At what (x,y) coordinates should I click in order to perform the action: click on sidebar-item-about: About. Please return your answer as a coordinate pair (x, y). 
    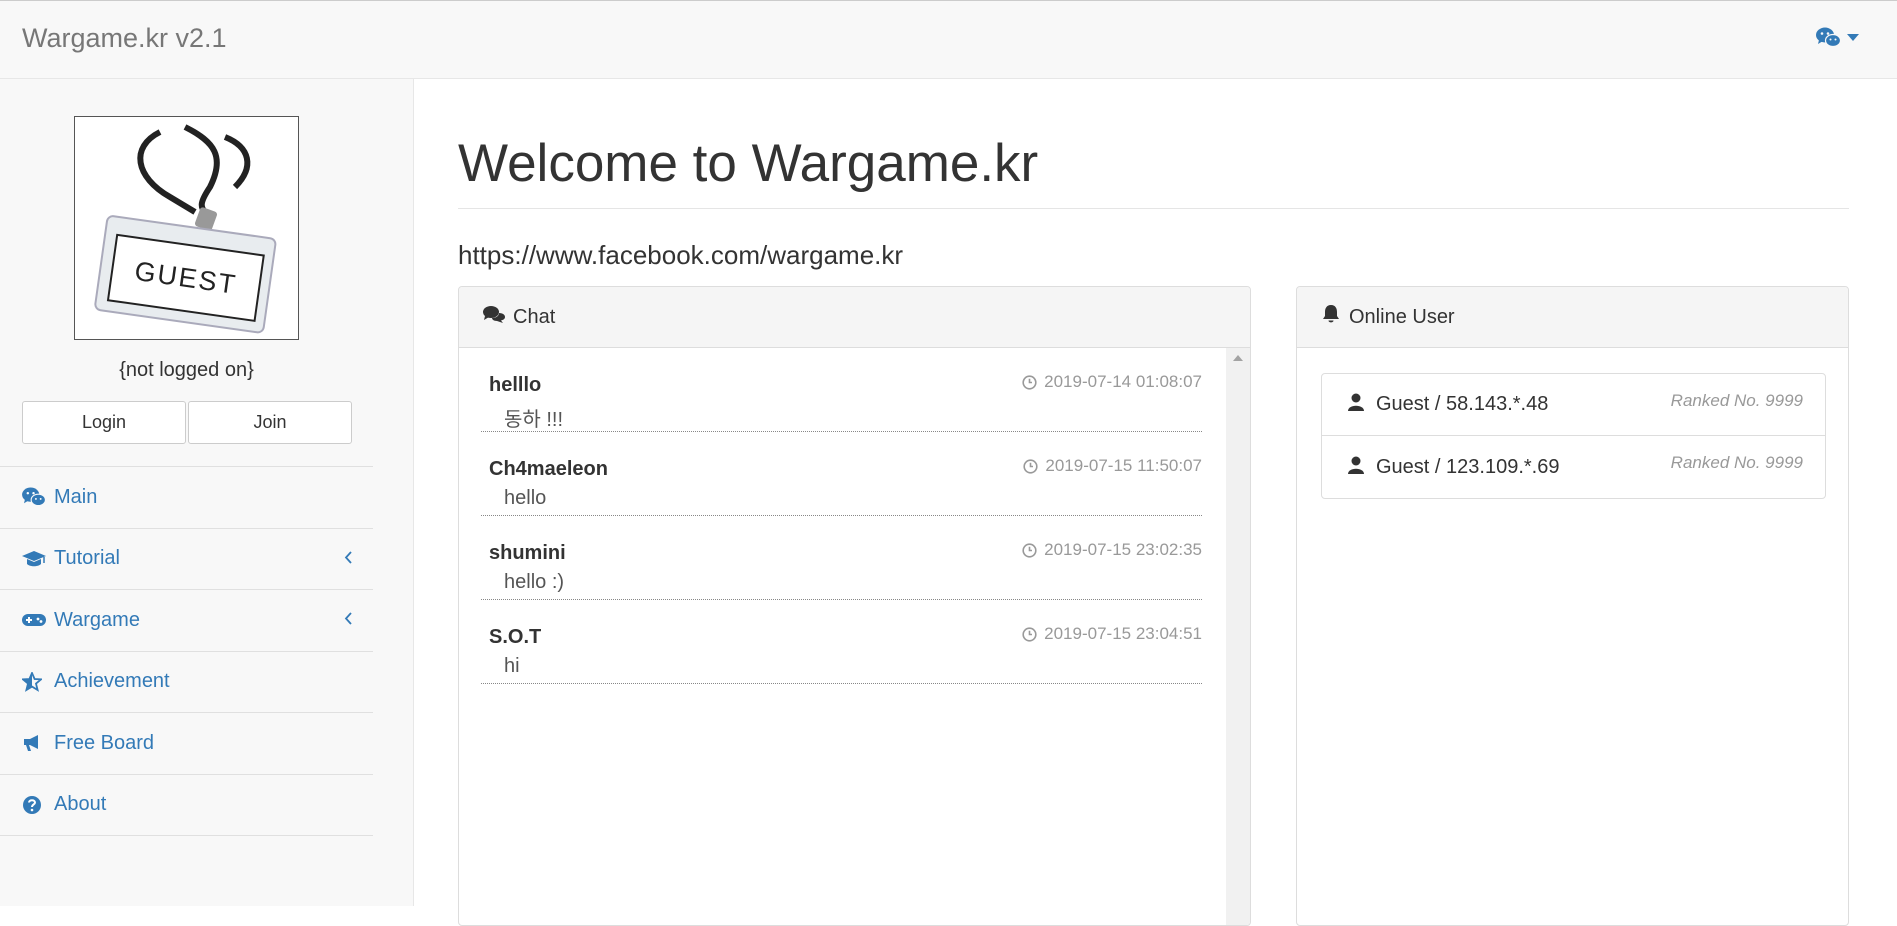
    Looking at the image, I should click on (186, 805).